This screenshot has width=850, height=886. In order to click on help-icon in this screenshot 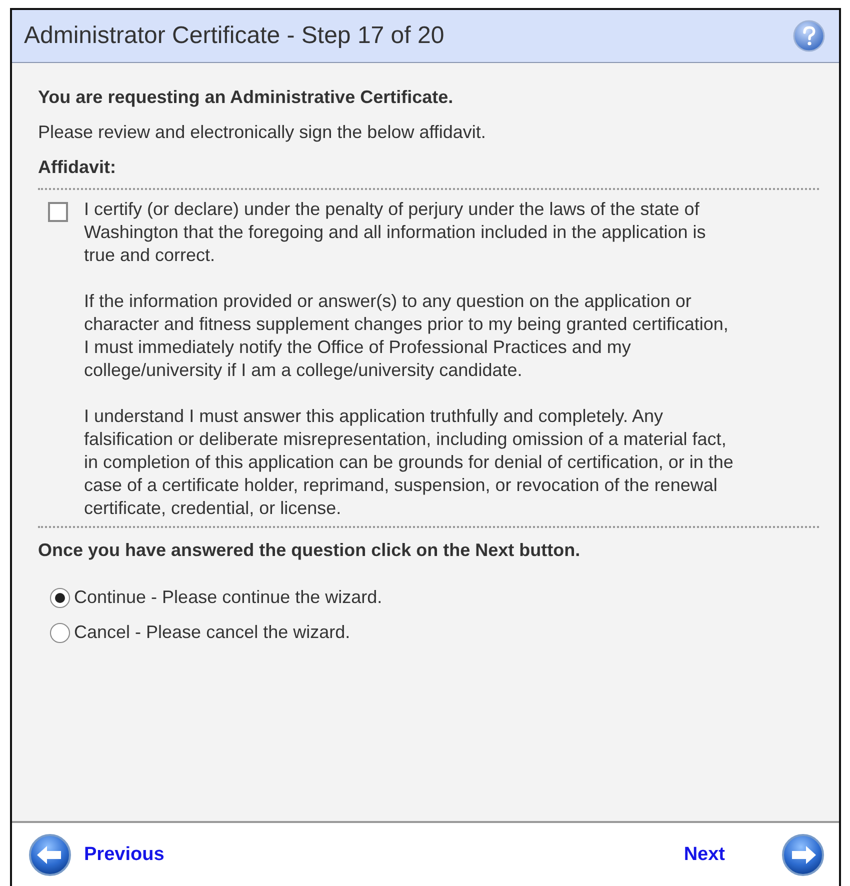, I will do `click(809, 36)`.